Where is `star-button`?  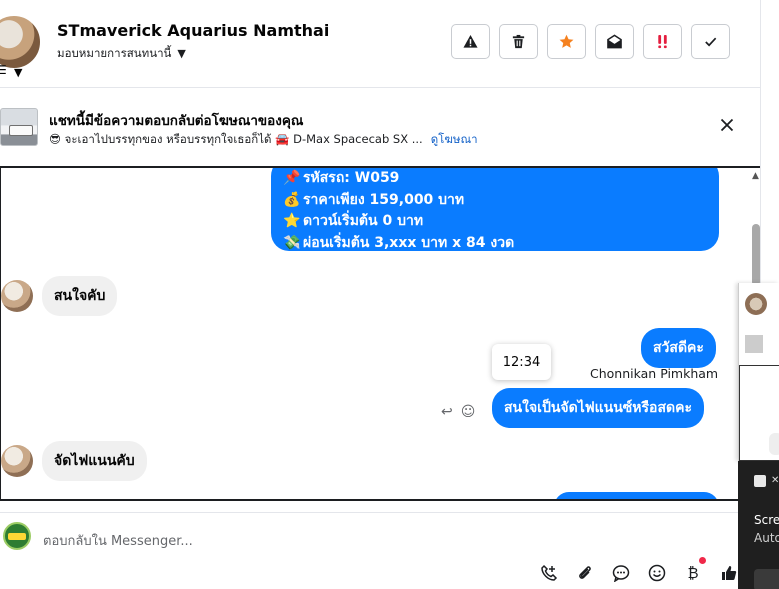
star-button is located at coordinates (566, 41).